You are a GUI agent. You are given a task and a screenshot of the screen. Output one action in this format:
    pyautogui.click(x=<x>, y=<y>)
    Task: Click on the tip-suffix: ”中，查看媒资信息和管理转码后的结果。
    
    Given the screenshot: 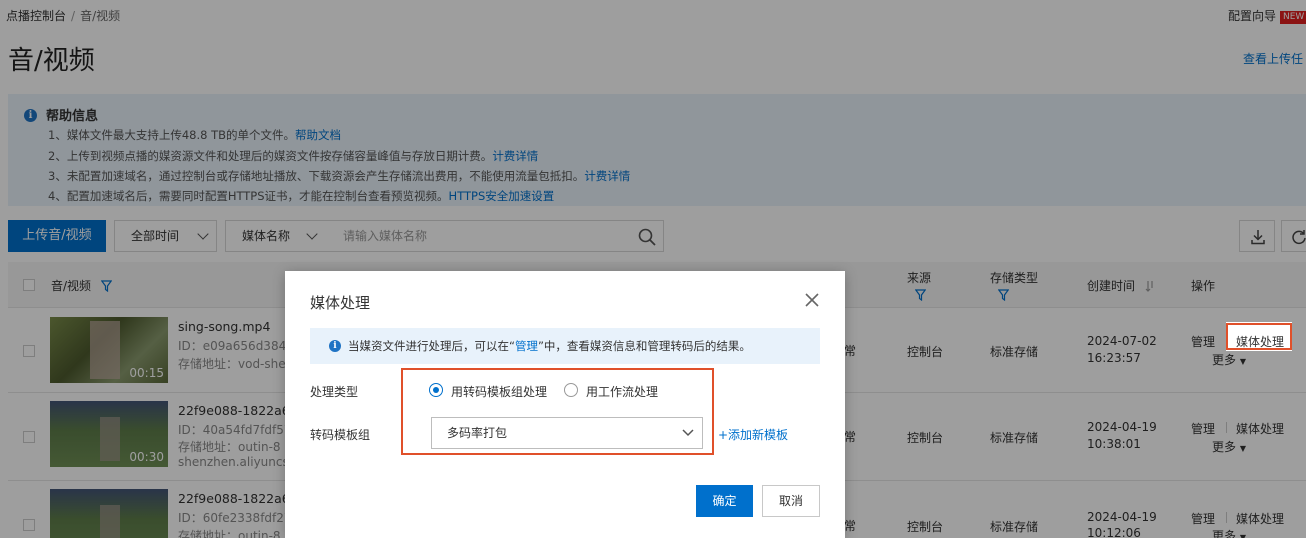 What is the action you would take?
    pyautogui.click(x=644, y=346)
    